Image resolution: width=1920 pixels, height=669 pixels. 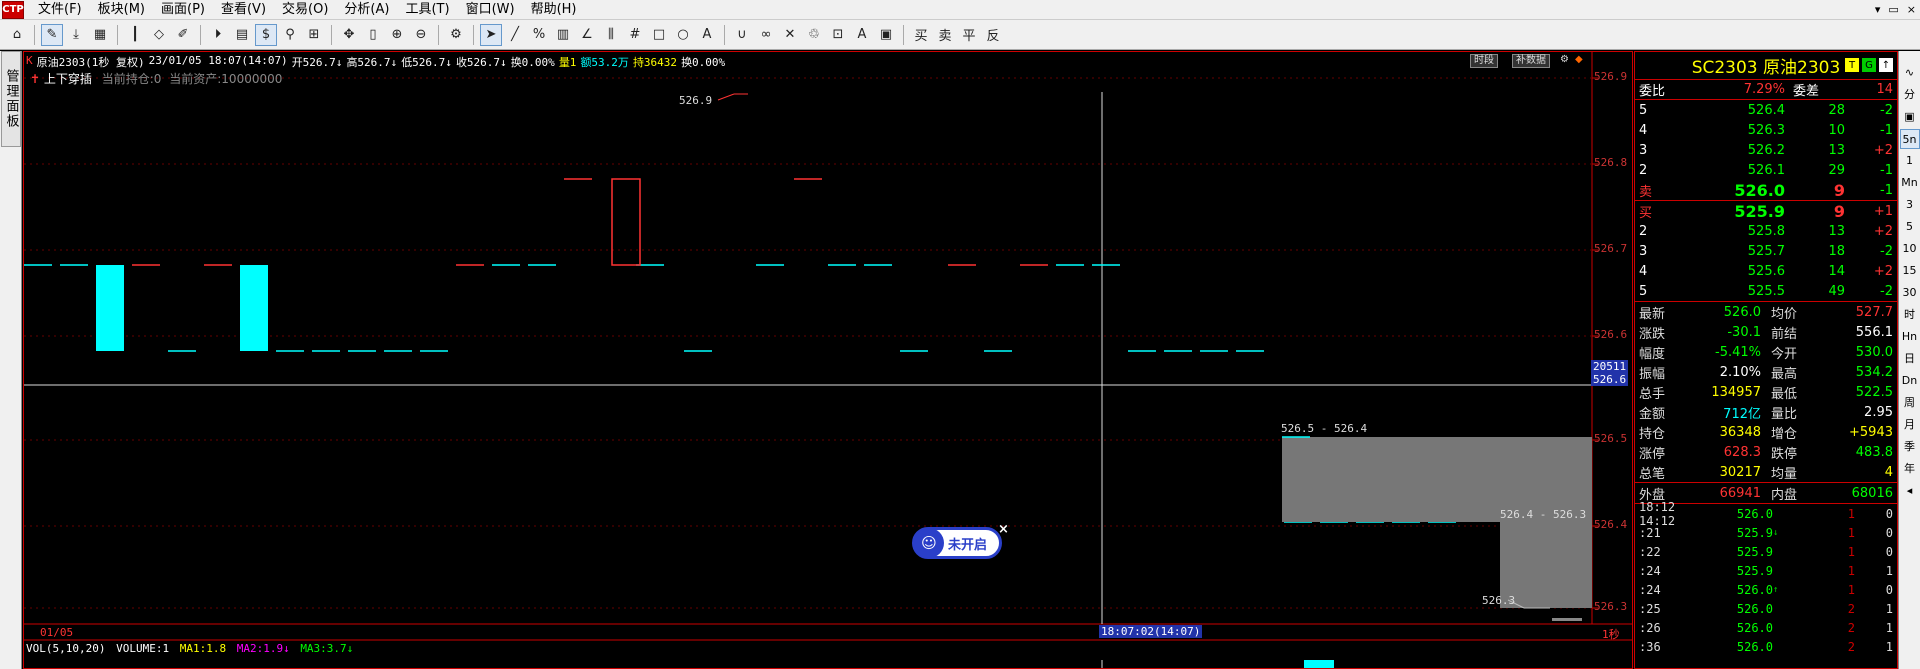 What do you see at coordinates (1766, 570) in the screenshot?
I see `tick-row: :24 525.9 1 1` at bounding box center [1766, 570].